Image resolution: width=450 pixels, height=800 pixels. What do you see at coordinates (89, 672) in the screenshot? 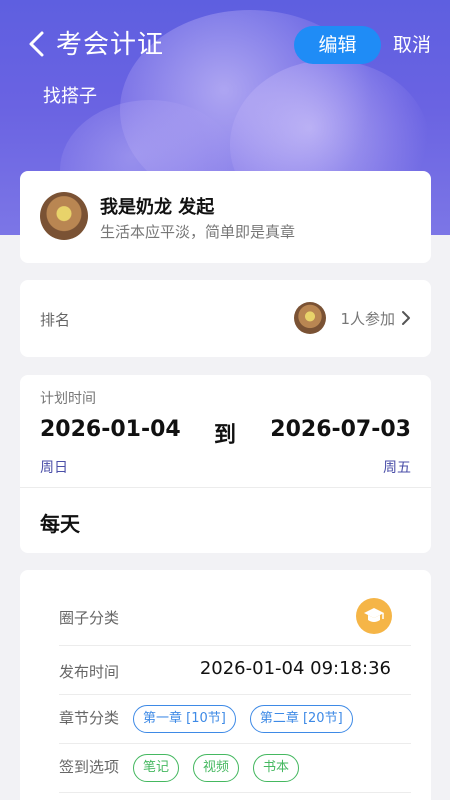
I see `publish-label: 发布时间` at bounding box center [89, 672].